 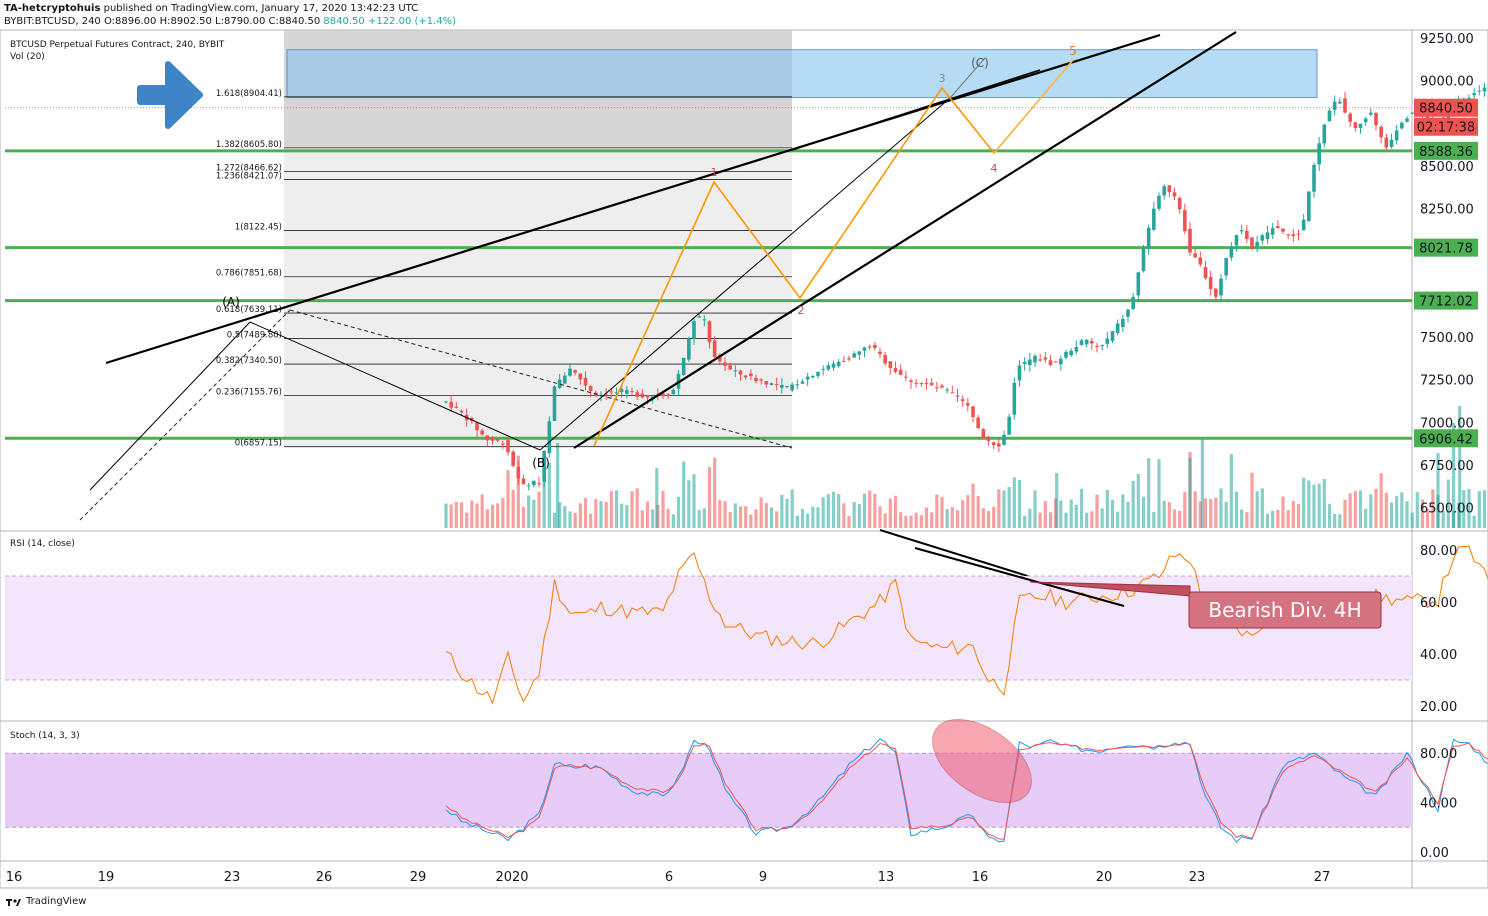 What do you see at coordinates (802, 74) in the screenshot?
I see `resistance-zone` at bounding box center [802, 74].